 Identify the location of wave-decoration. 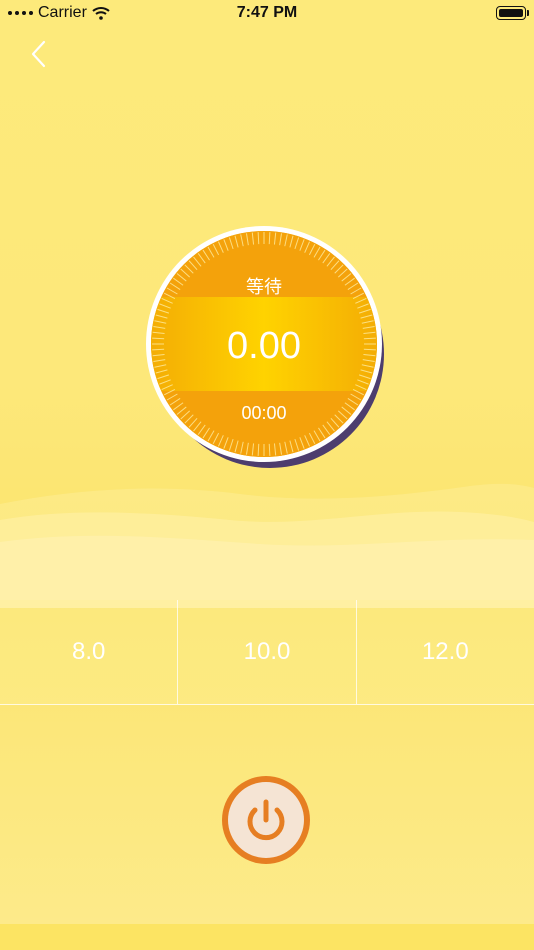
(267, 545).